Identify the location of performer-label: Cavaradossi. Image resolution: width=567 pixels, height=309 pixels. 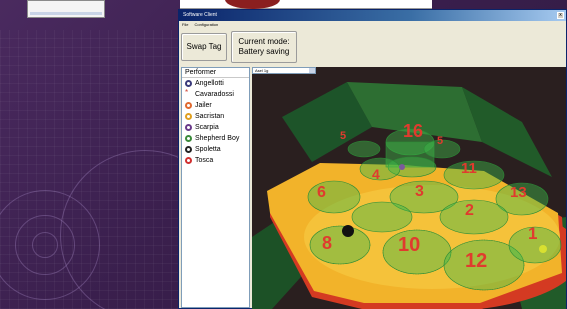
(214, 94).